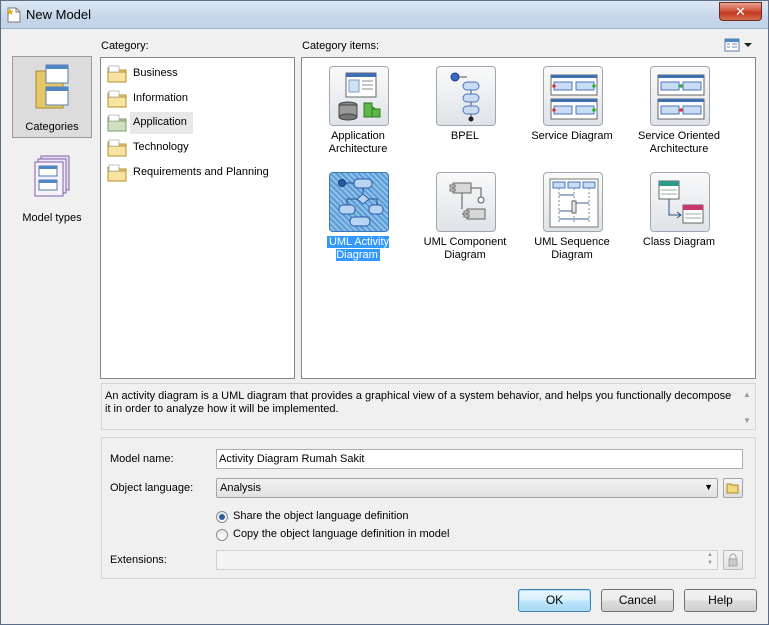  Describe the element at coordinates (747, 406) in the screenshot. I see `description-scrollbar: ▲ ▼` at that location.